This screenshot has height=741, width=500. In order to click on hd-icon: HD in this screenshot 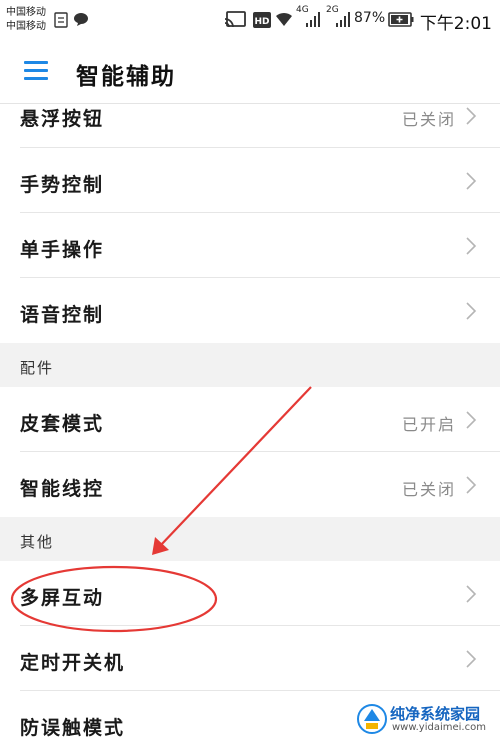, I will do `click(262, 20)`.